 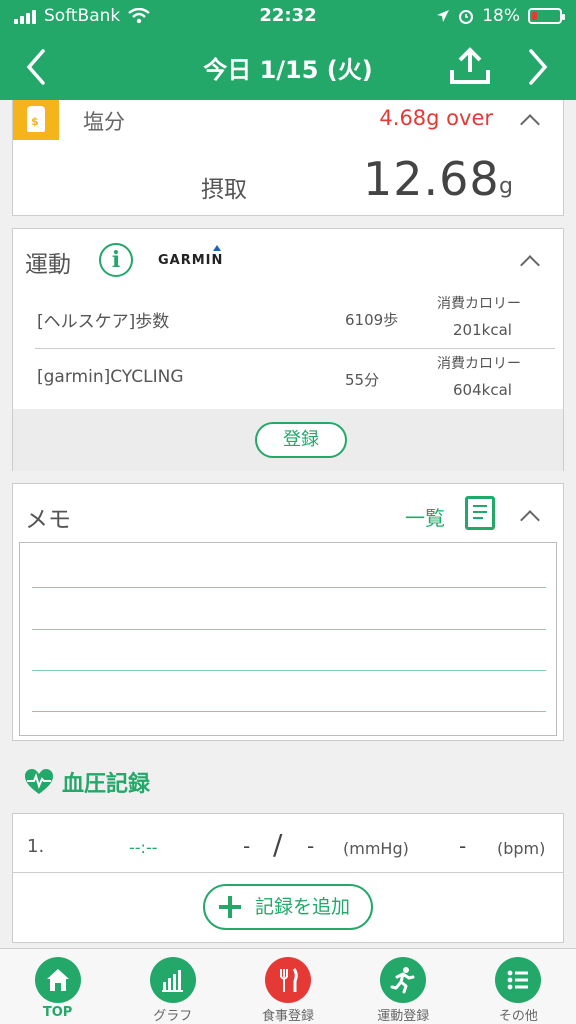 What do you see at coordinates (57, 980) in the screenshot?
I see `home-icon` at bounding box center [57, 980].